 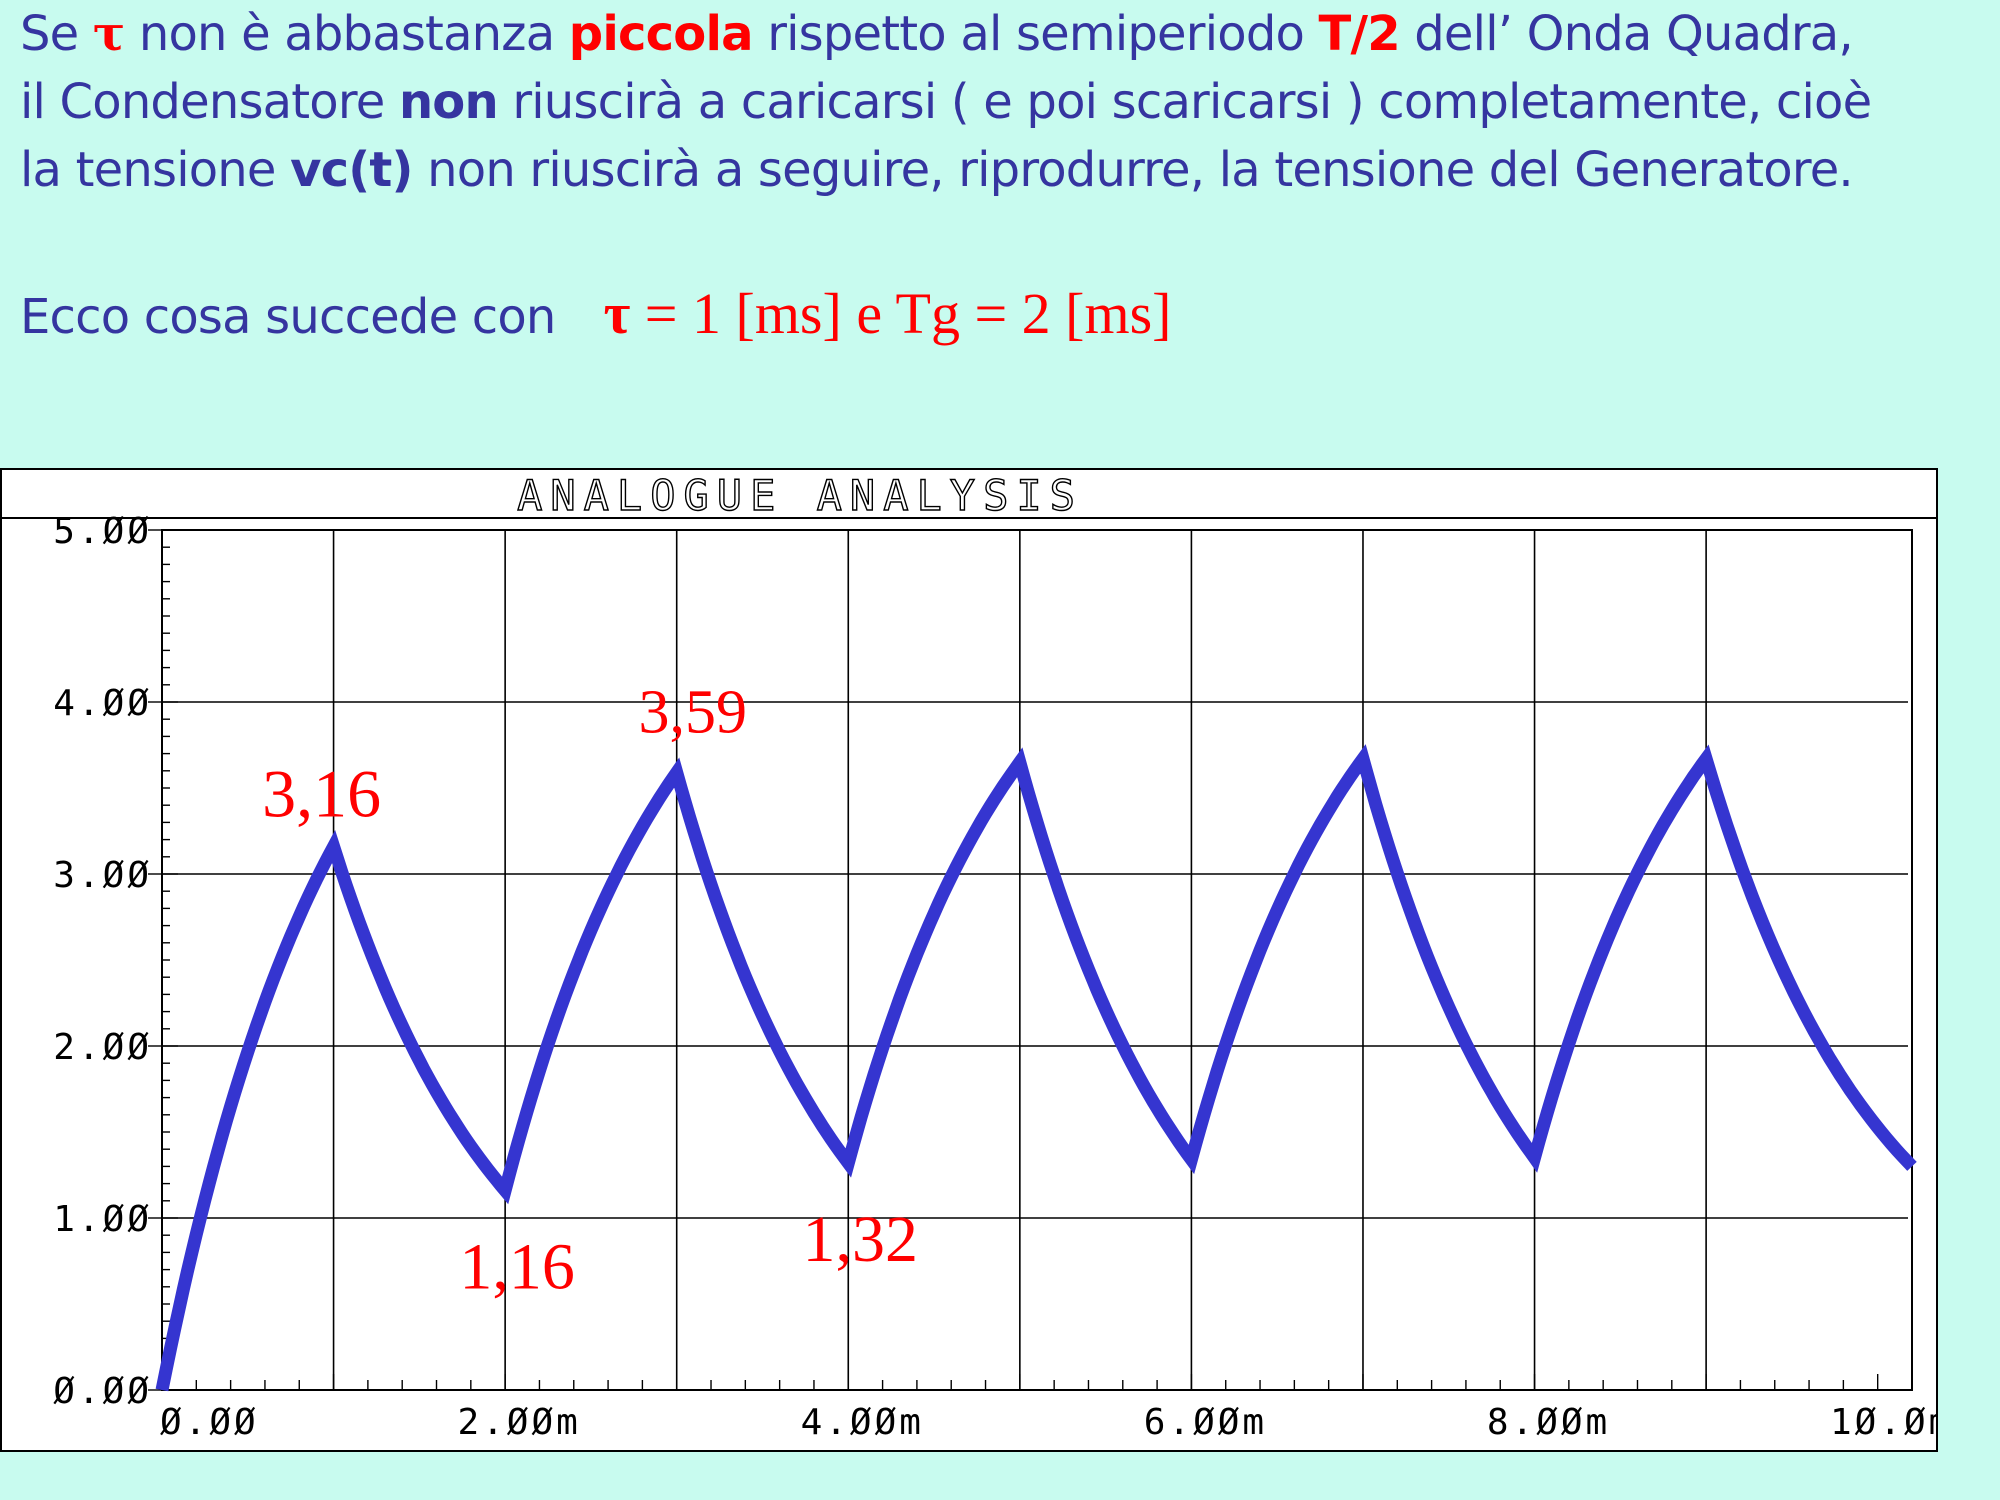 What do you see at coordinates (1035, 34) in the screenshot?
I see `intro-text: rispetto al semiperiodo` at bounding box center [1035, 34].